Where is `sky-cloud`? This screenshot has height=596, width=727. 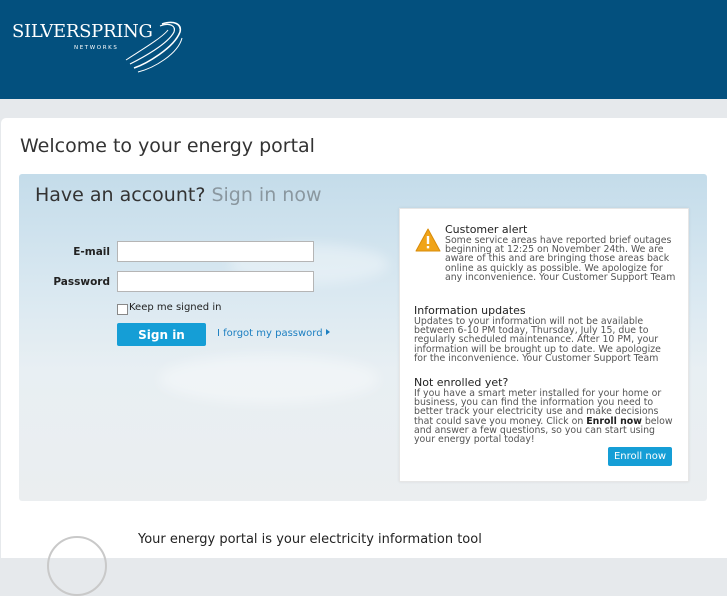 sky-cloud is located at coordinates (269, 379).